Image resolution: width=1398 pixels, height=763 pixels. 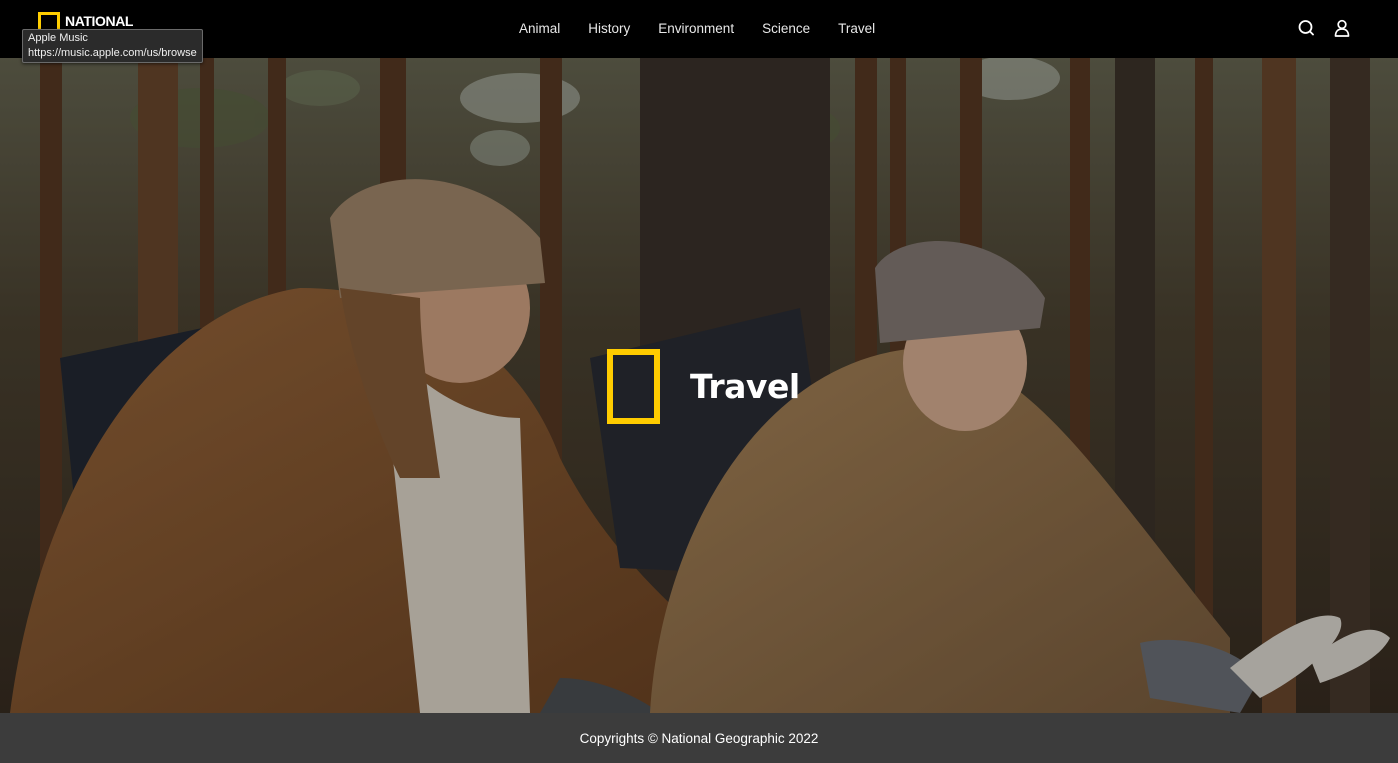 What do you see at coordinates (58, 38) in the screenshot?
I see `tooltip-title: Apple Music` at bounding box center [58, 38].